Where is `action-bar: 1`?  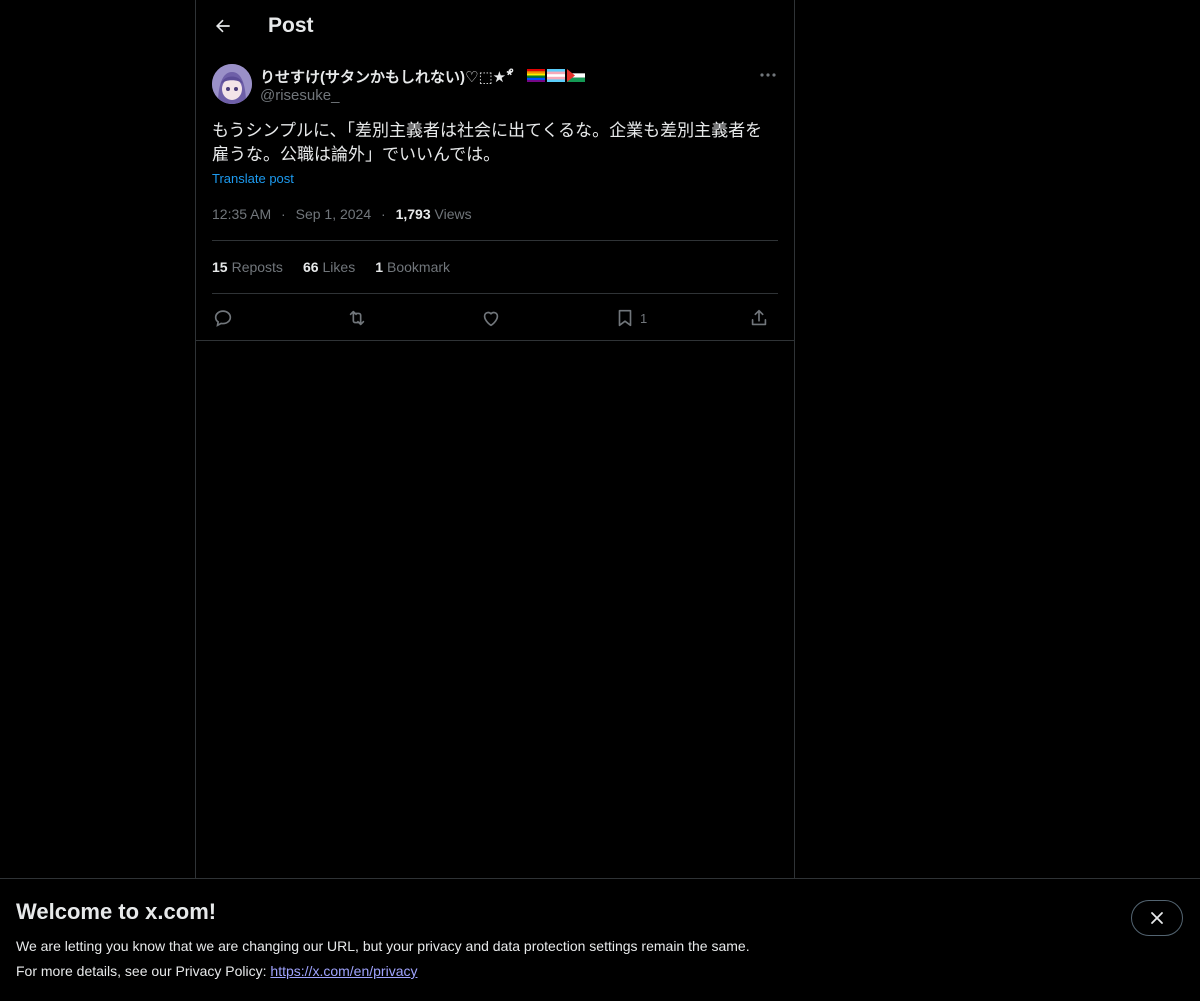
action-bar: 1 is located at coordinates (495, 318).